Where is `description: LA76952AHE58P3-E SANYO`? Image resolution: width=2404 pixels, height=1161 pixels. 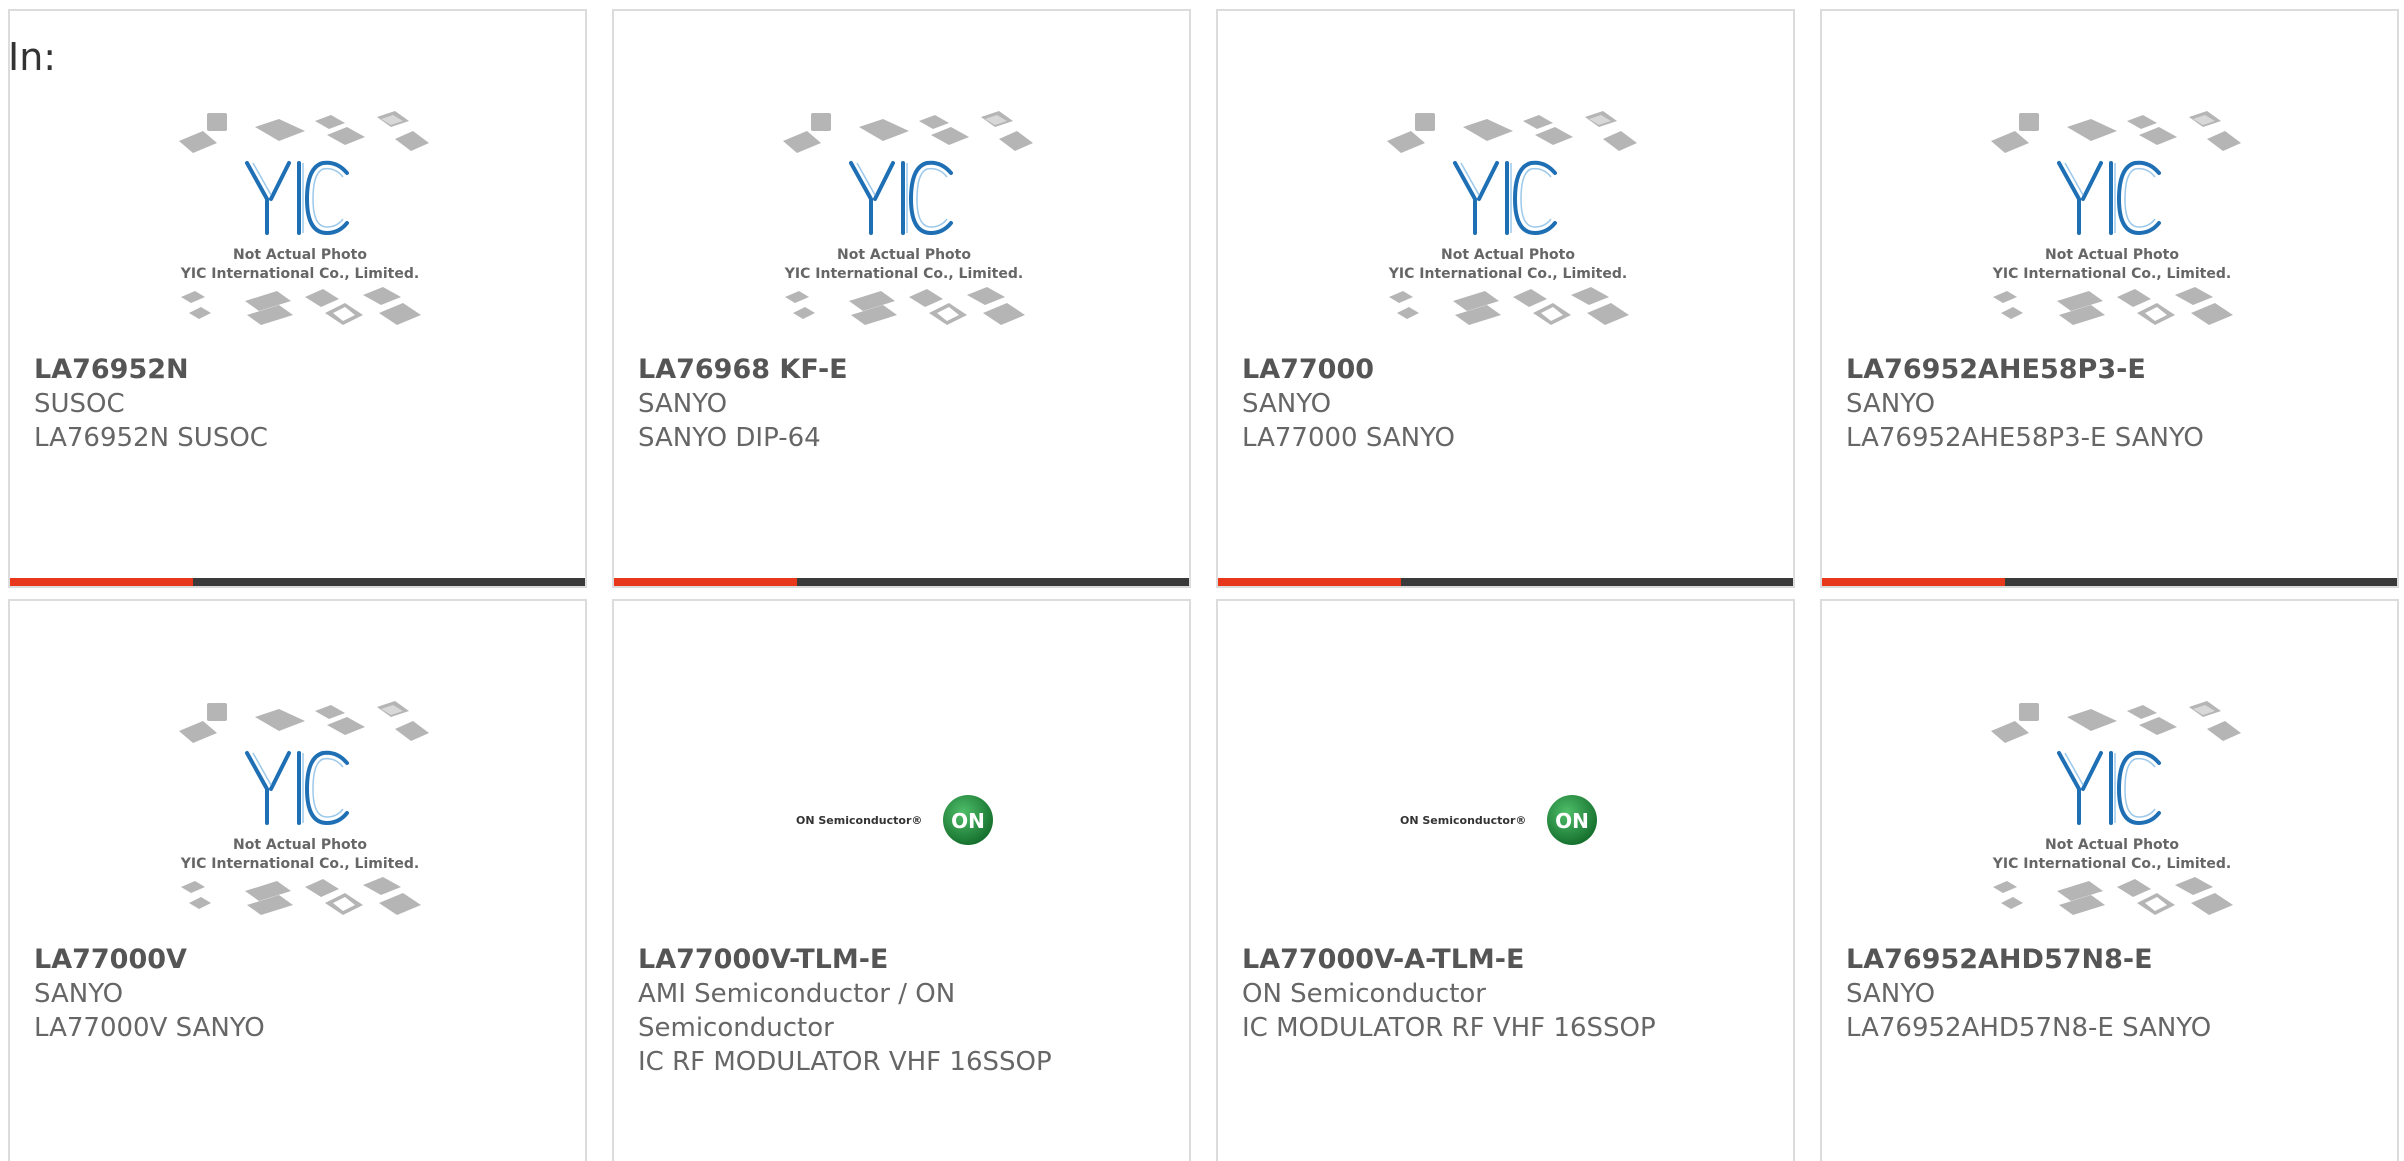
description: LA76952AHE58P3-E SANYO is located at coordinates (2025, 438).